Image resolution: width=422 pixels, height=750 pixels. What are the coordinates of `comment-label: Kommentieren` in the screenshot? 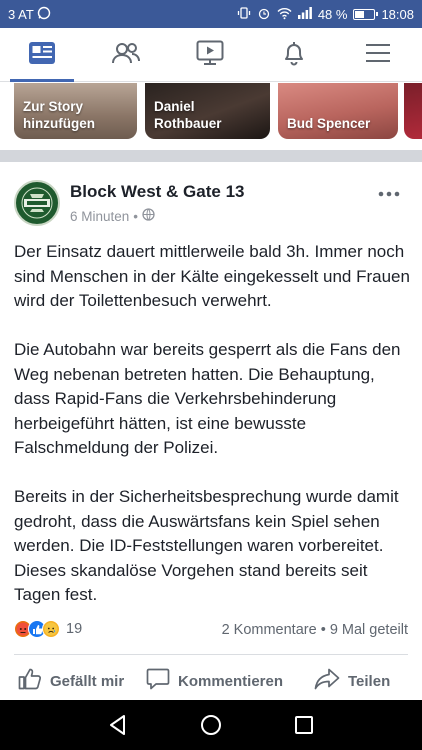 It's located at (231, 681).